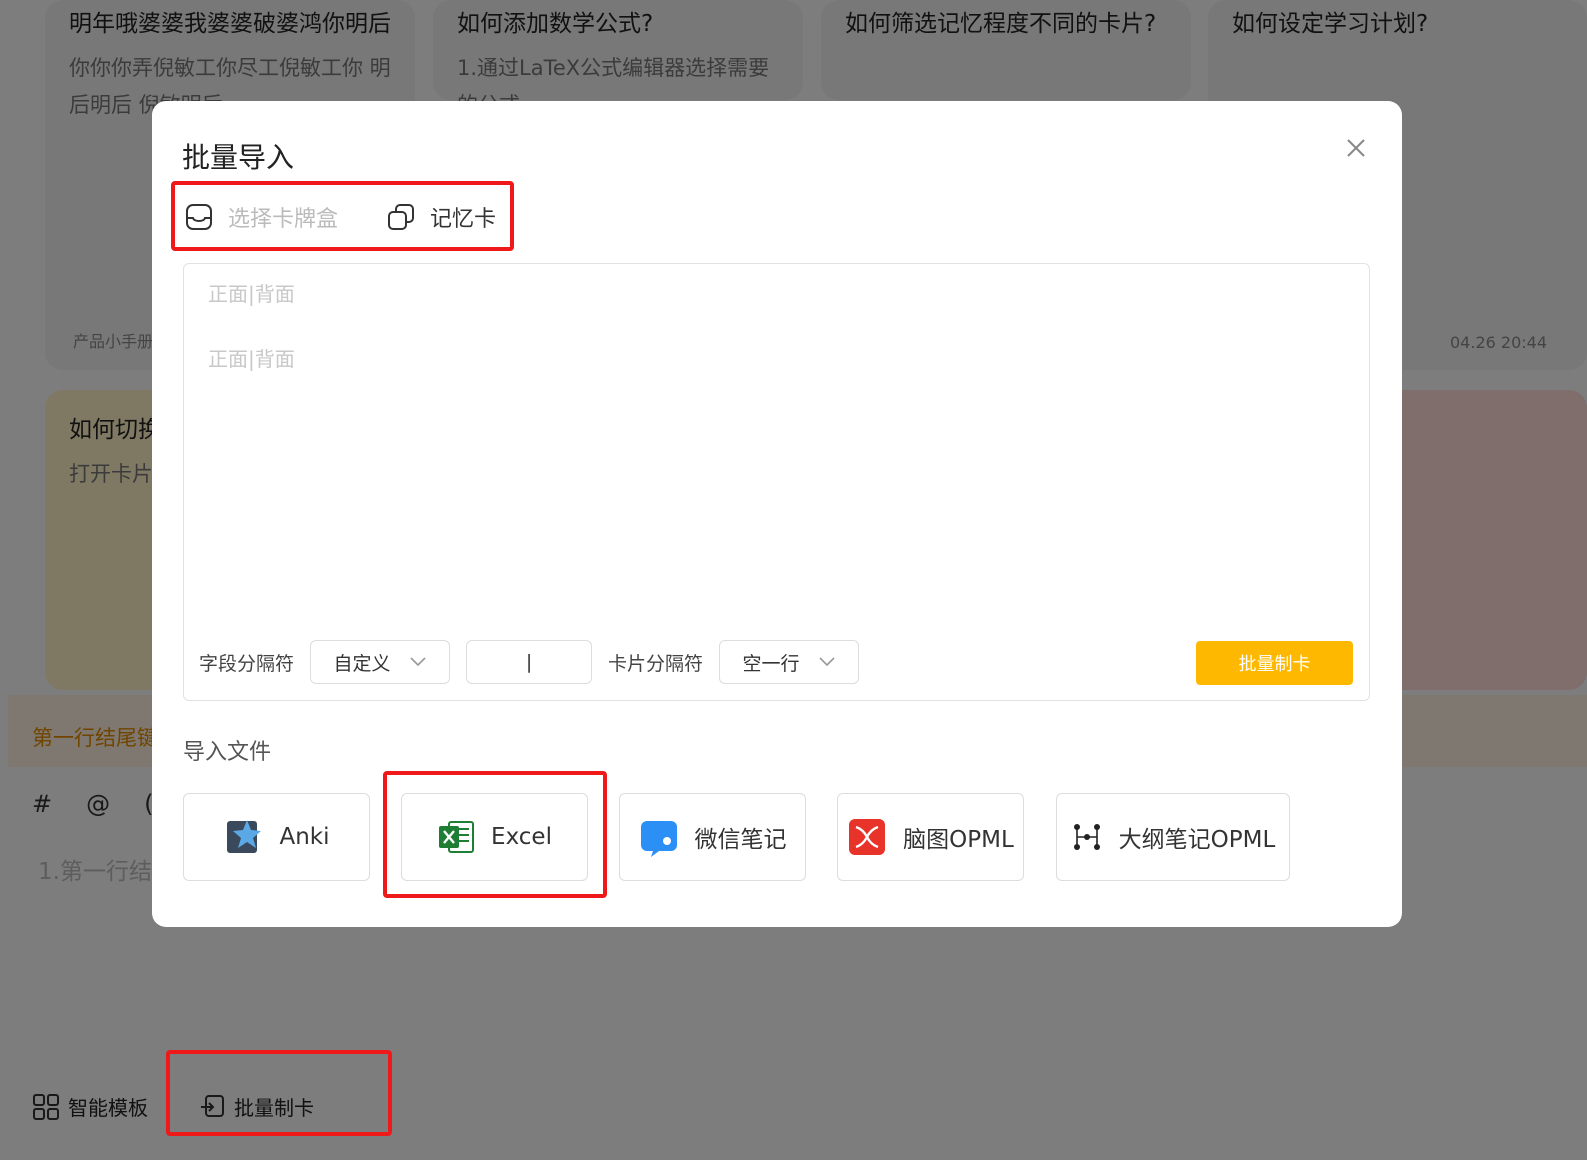 This screenshot has height=1160, width=1587. Describe the element at coordinates (740, 840) in the screenshot. I see `import-wechat-label: 微信笔记` at that location.